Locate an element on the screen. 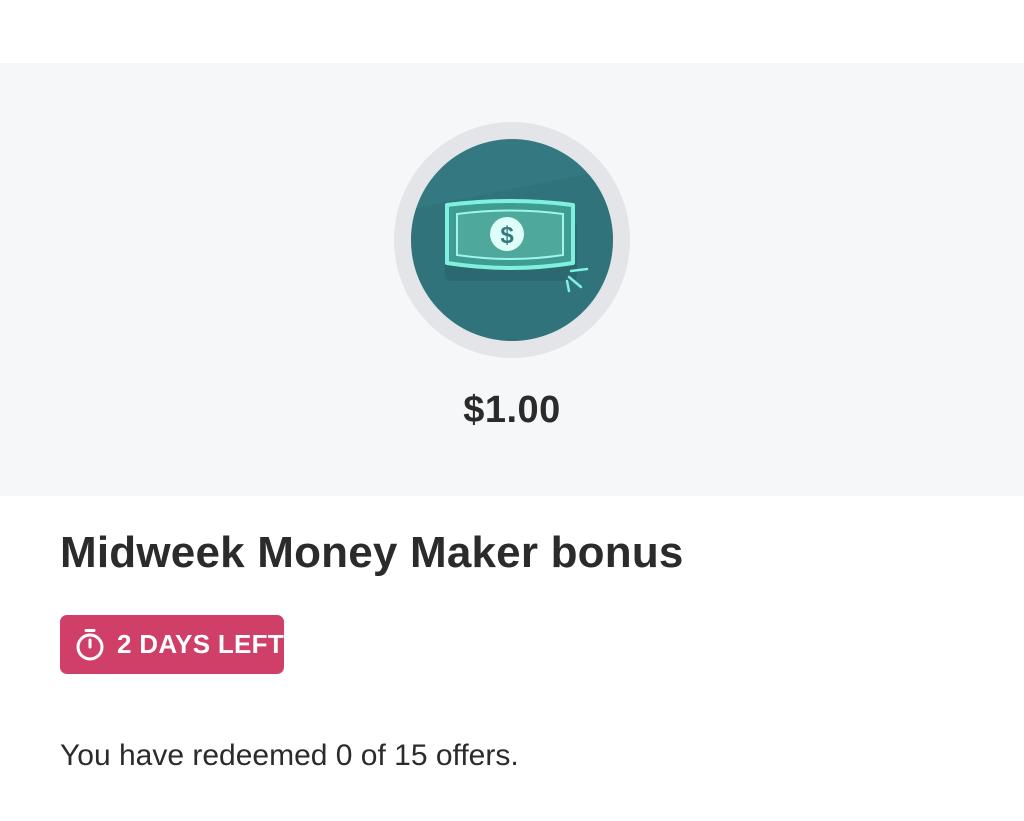 This screenshot has height=821, width=1024. offer-title: Midweek Money Maker bonus is located at coordinates (372, 552).